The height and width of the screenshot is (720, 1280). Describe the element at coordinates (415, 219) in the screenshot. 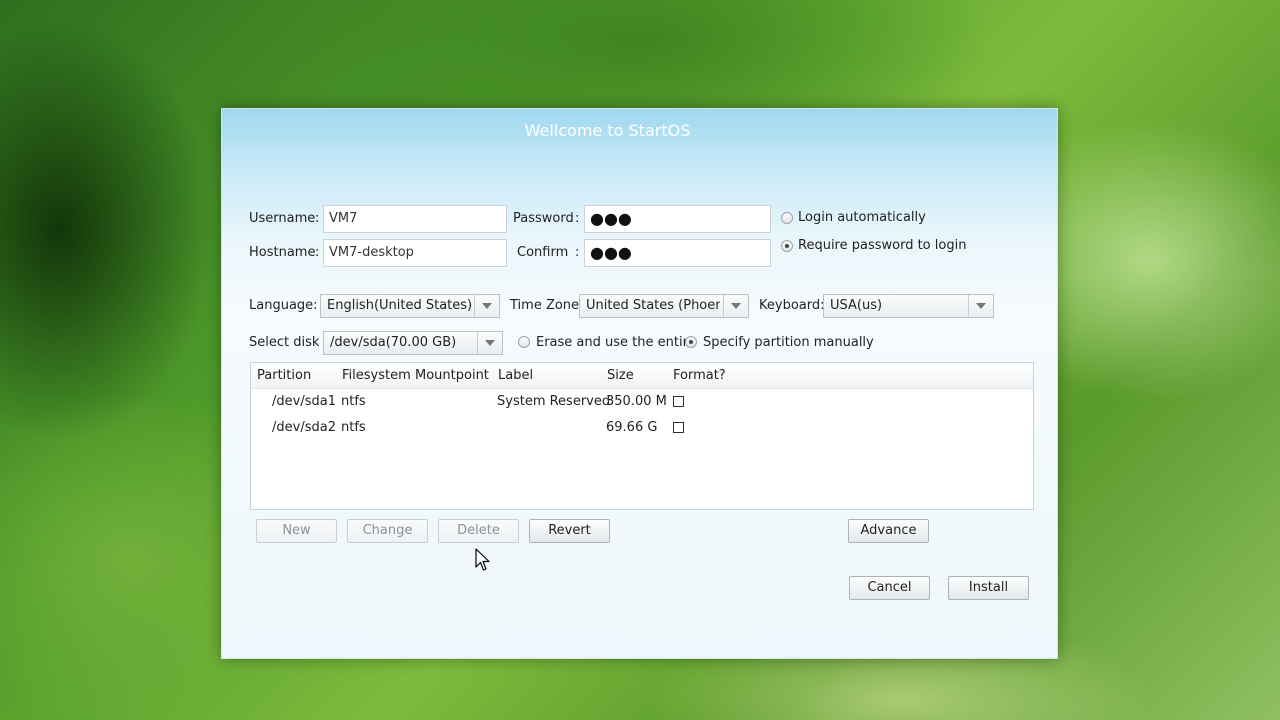

I see `username-field: VM7` at that location.